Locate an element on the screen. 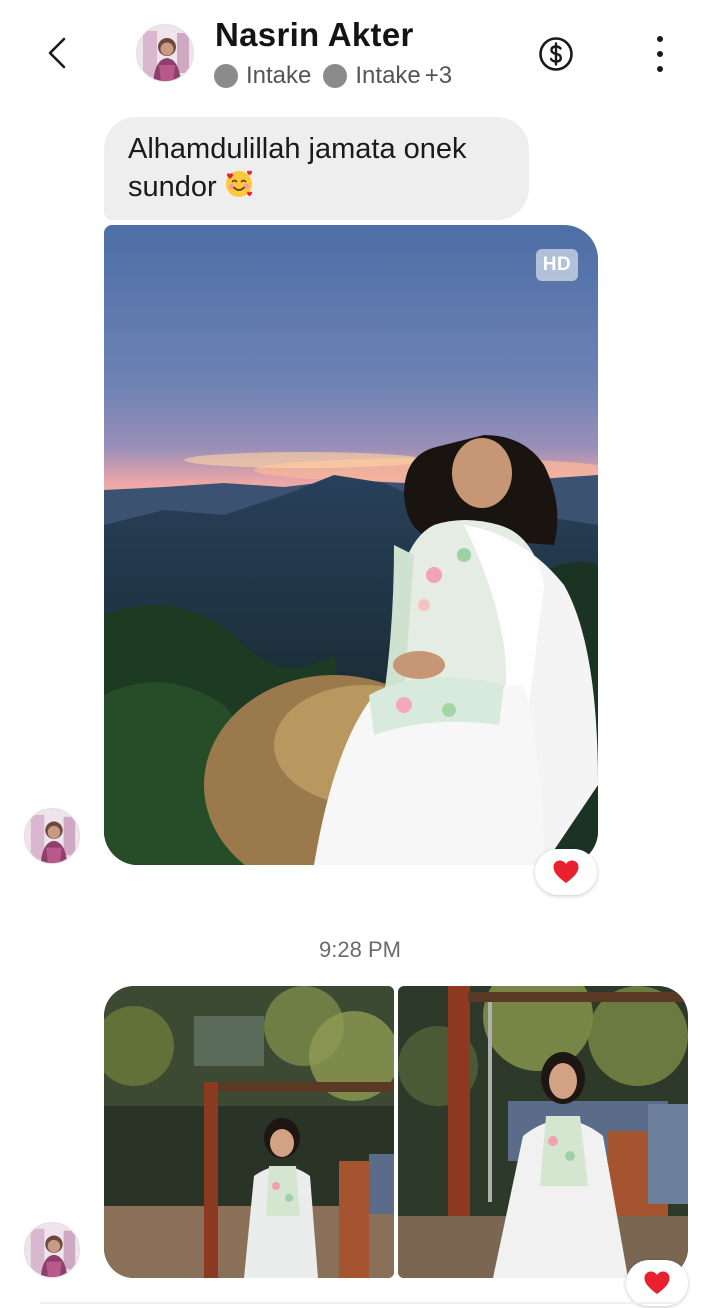 The width and height of the screenshot is (720, 1308). incoming-text-message: Alhamdulillah jamata onek sundor is located at coordinates (316, 168).